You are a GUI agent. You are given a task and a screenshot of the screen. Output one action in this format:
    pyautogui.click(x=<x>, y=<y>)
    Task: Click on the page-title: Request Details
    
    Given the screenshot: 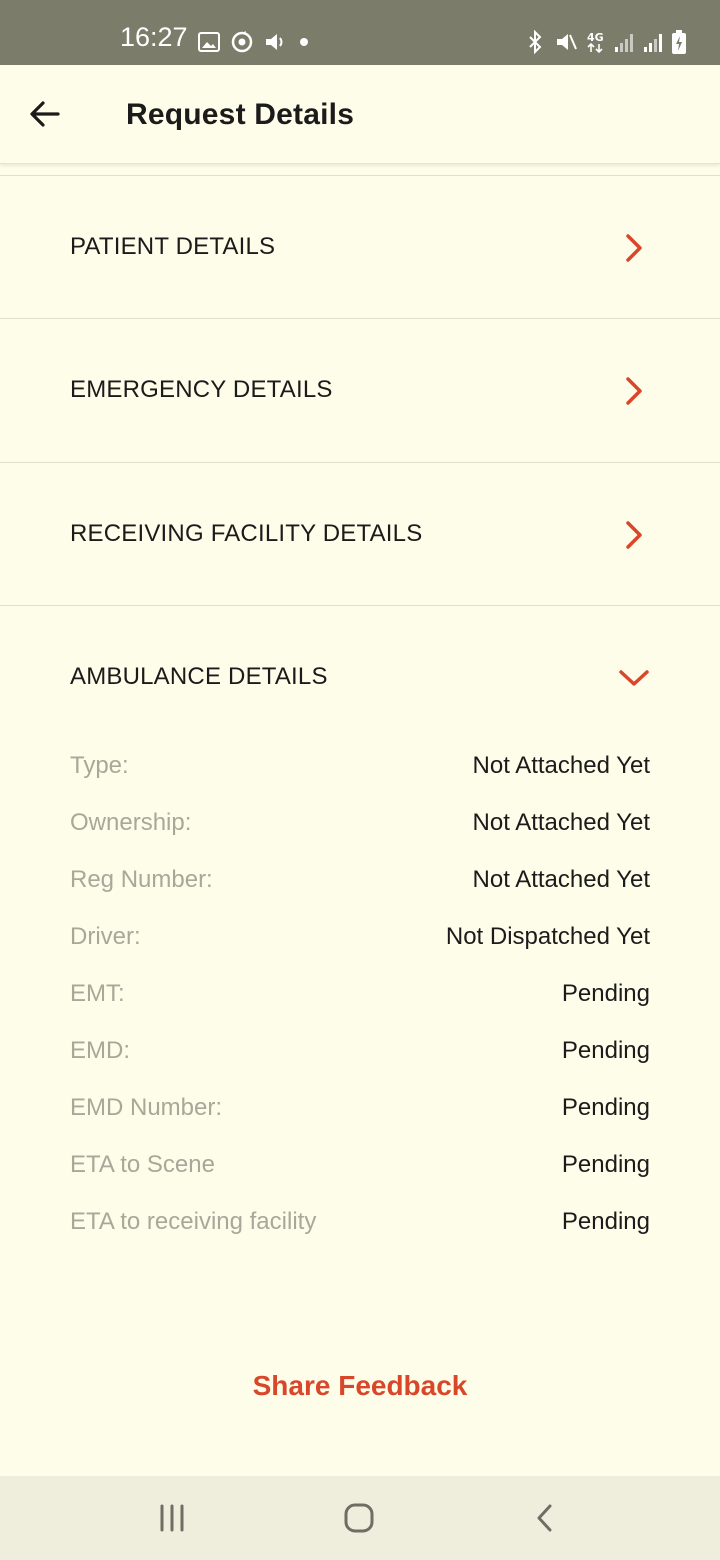 What is the action you would take?
    pyautogui.click(x=240, y=114)
    